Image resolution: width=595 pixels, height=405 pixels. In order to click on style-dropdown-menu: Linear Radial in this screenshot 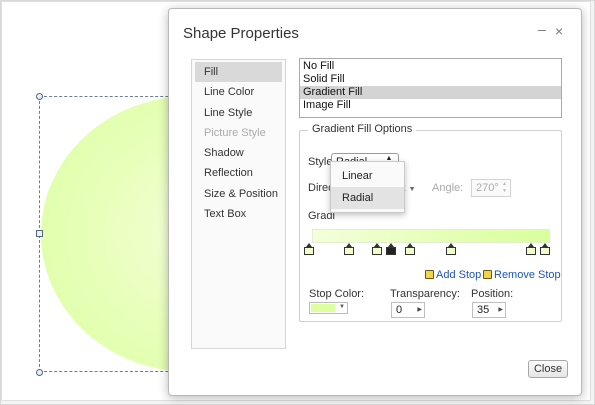, I will do `click(367, 187)`.